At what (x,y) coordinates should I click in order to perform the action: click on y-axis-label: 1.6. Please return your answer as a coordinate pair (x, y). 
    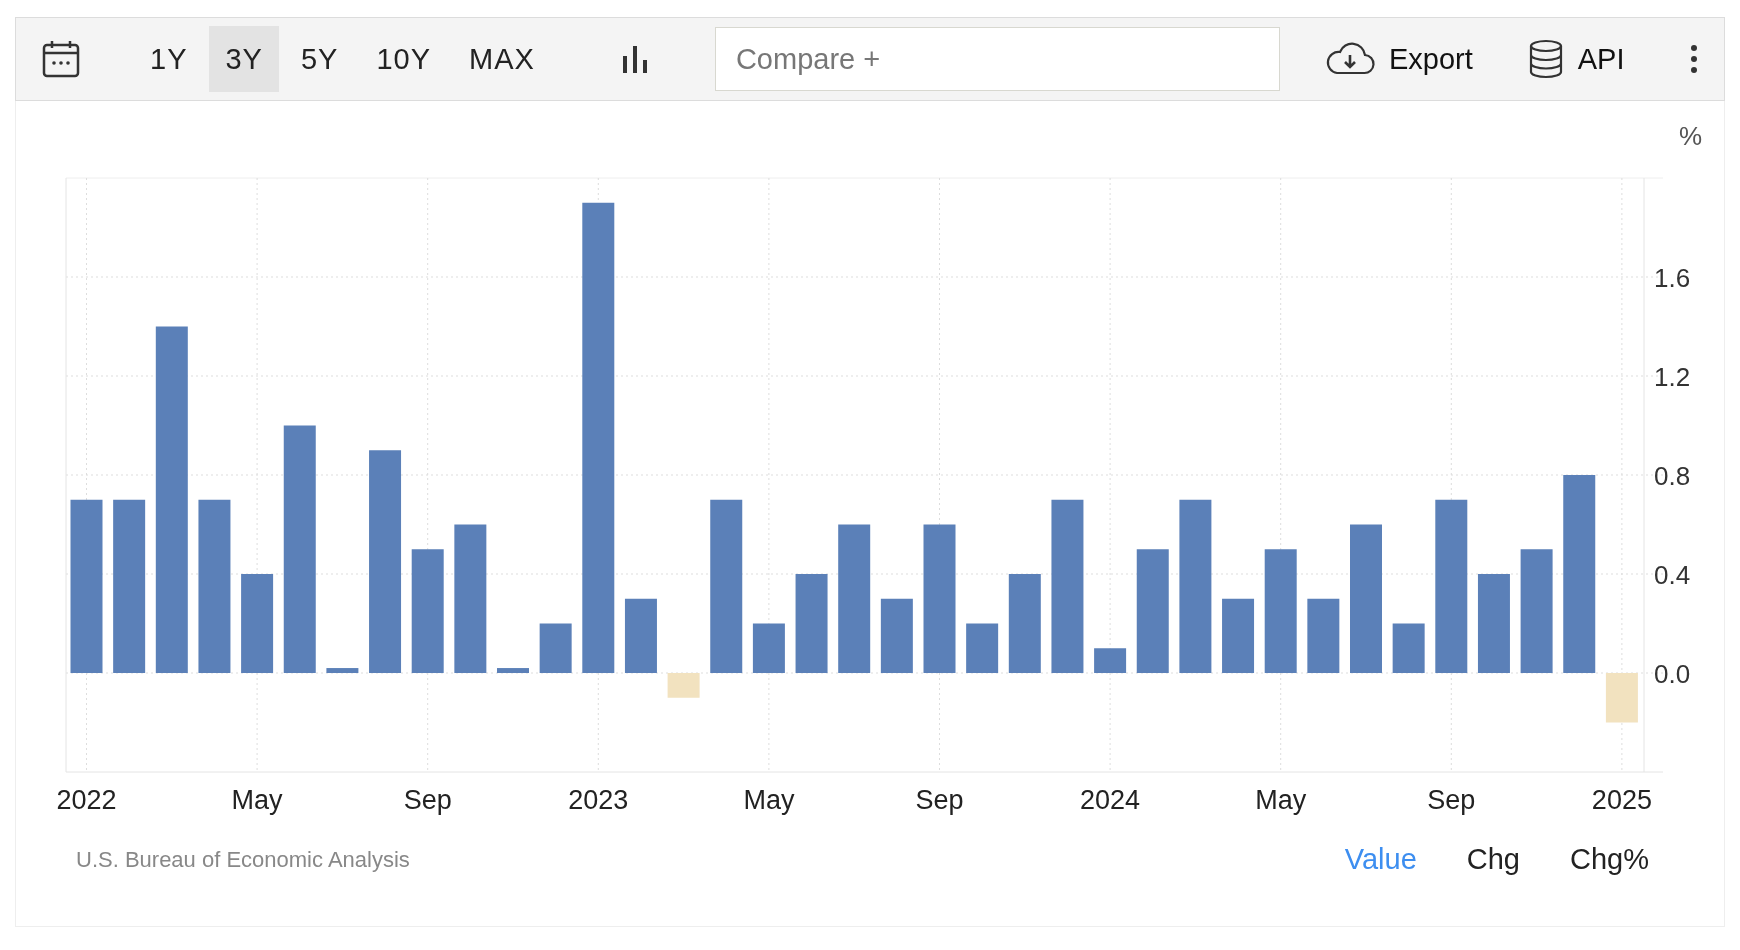
    Looking at the image, I should click on (1672, 278).